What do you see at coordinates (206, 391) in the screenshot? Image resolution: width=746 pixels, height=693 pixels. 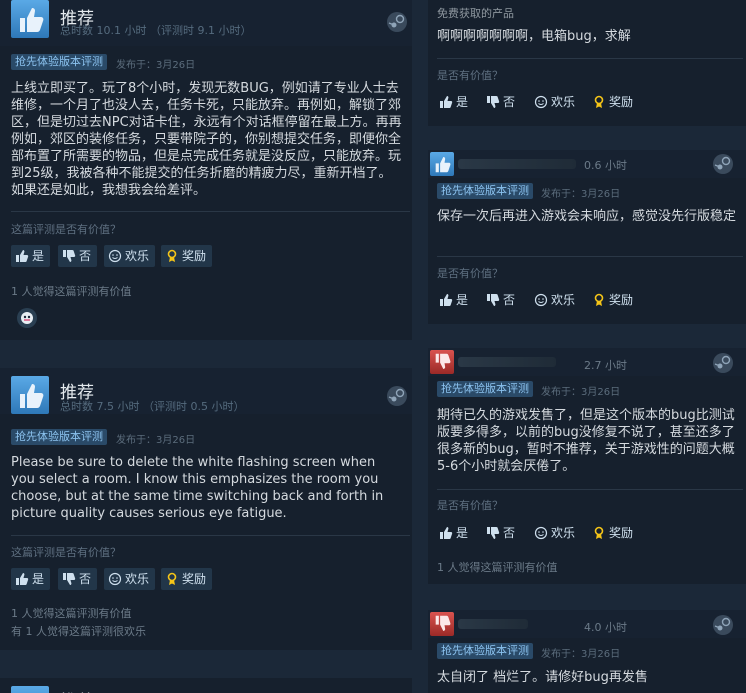 I see `review-header: 推荐 总时数 7.5 小时 （评测时 0.5 小时）` at bounding box center [206, 391].